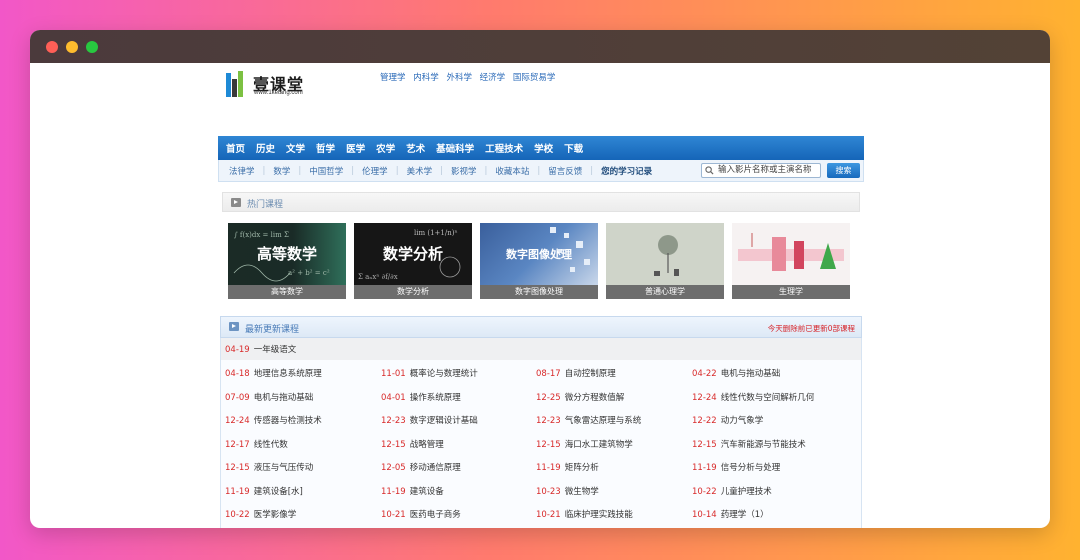 Image resolution: width=1080 pixels, height=560 pixels. I want to click on course-title: 操作系统原理, so click(435, 397).